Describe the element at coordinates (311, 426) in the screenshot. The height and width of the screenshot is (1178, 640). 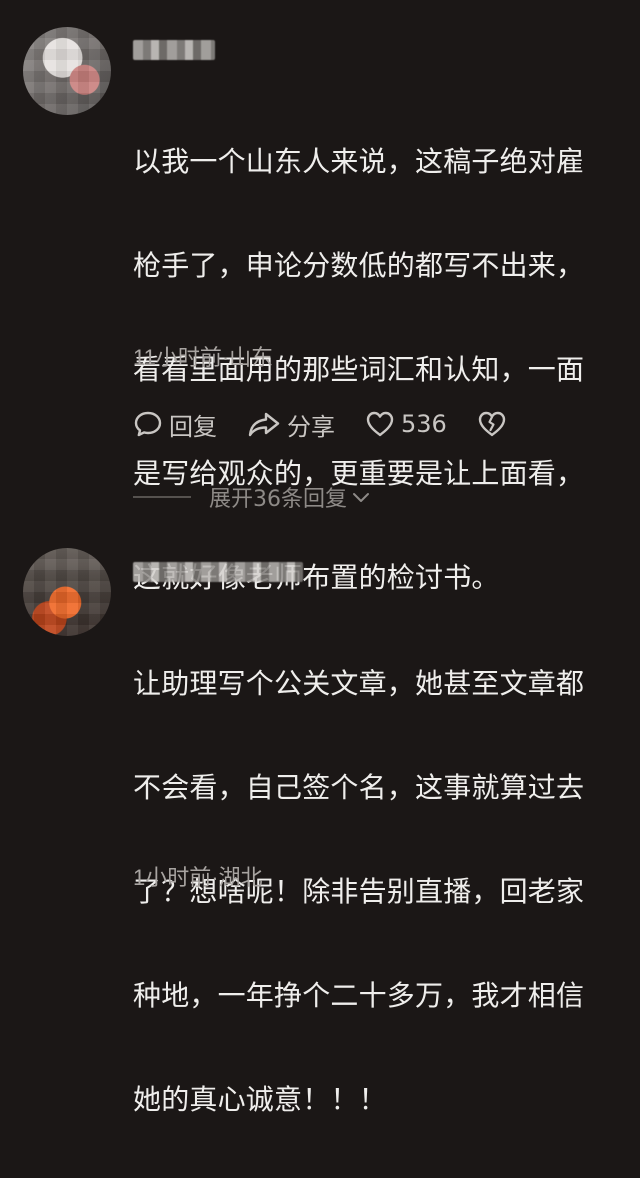
I see `share-label: 分享` at that location.